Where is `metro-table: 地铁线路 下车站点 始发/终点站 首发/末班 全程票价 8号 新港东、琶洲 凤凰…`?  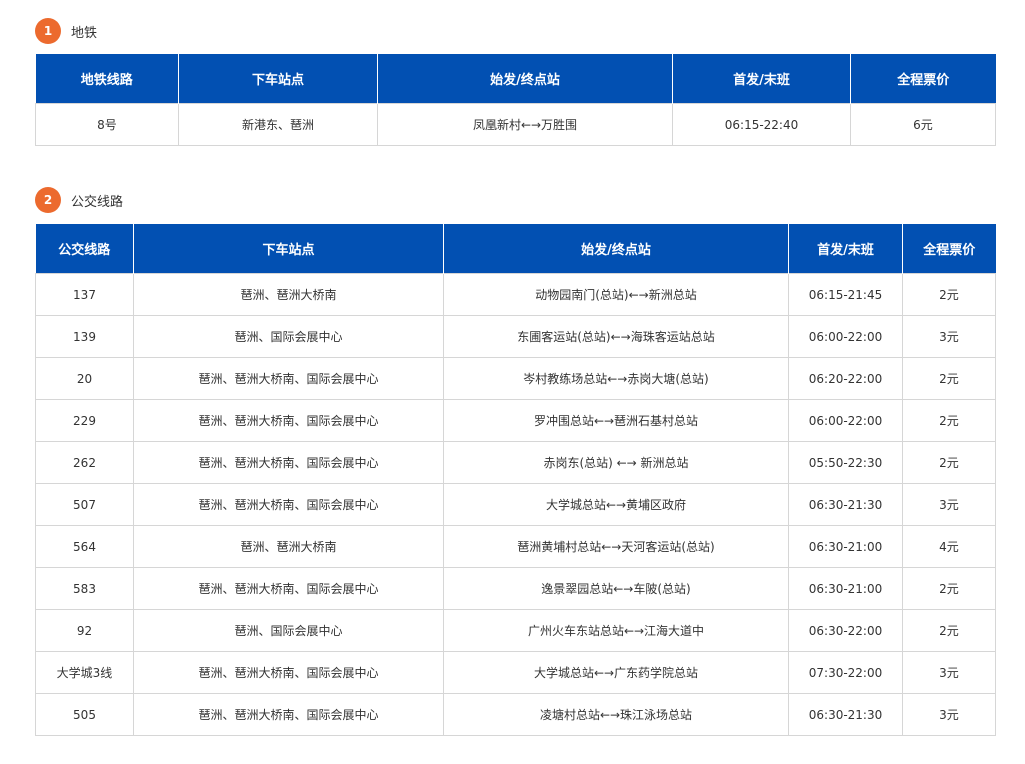 metro-table: 地铁线路 下车站点 始发/终点站 首发/末班 全程票价 8号 新港东、琶洲 凤凰… is located at coordinates (515, 100).